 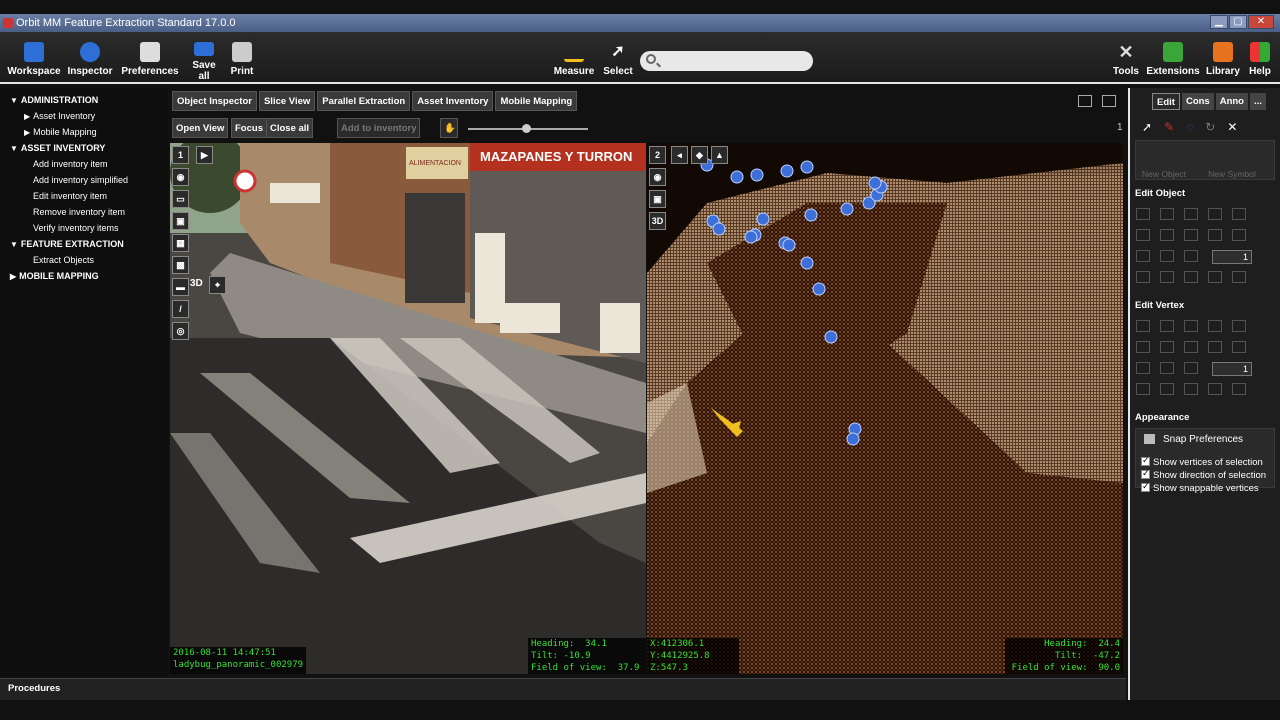 What do you see at coordinates (1232, 257) in the screenshot?
I see `edit-object-number: 1` at bounding box center [1232, 257].